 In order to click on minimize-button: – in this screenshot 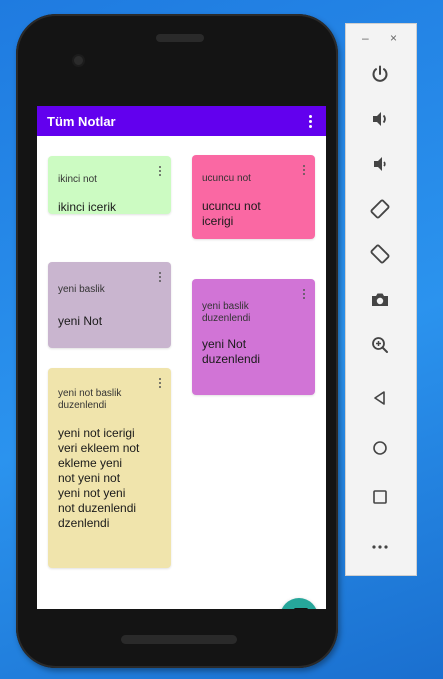, I will do `click(365, 38)`.